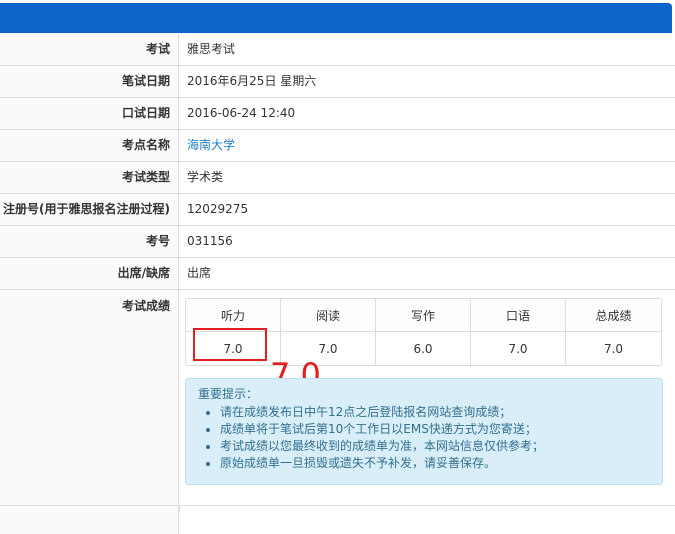 Image resolution: width=675 pixels, height=534 pixels. Describe the element at coordinates (205, 177) in the screenshot. I see `value-test-type: 学术类` at that location.